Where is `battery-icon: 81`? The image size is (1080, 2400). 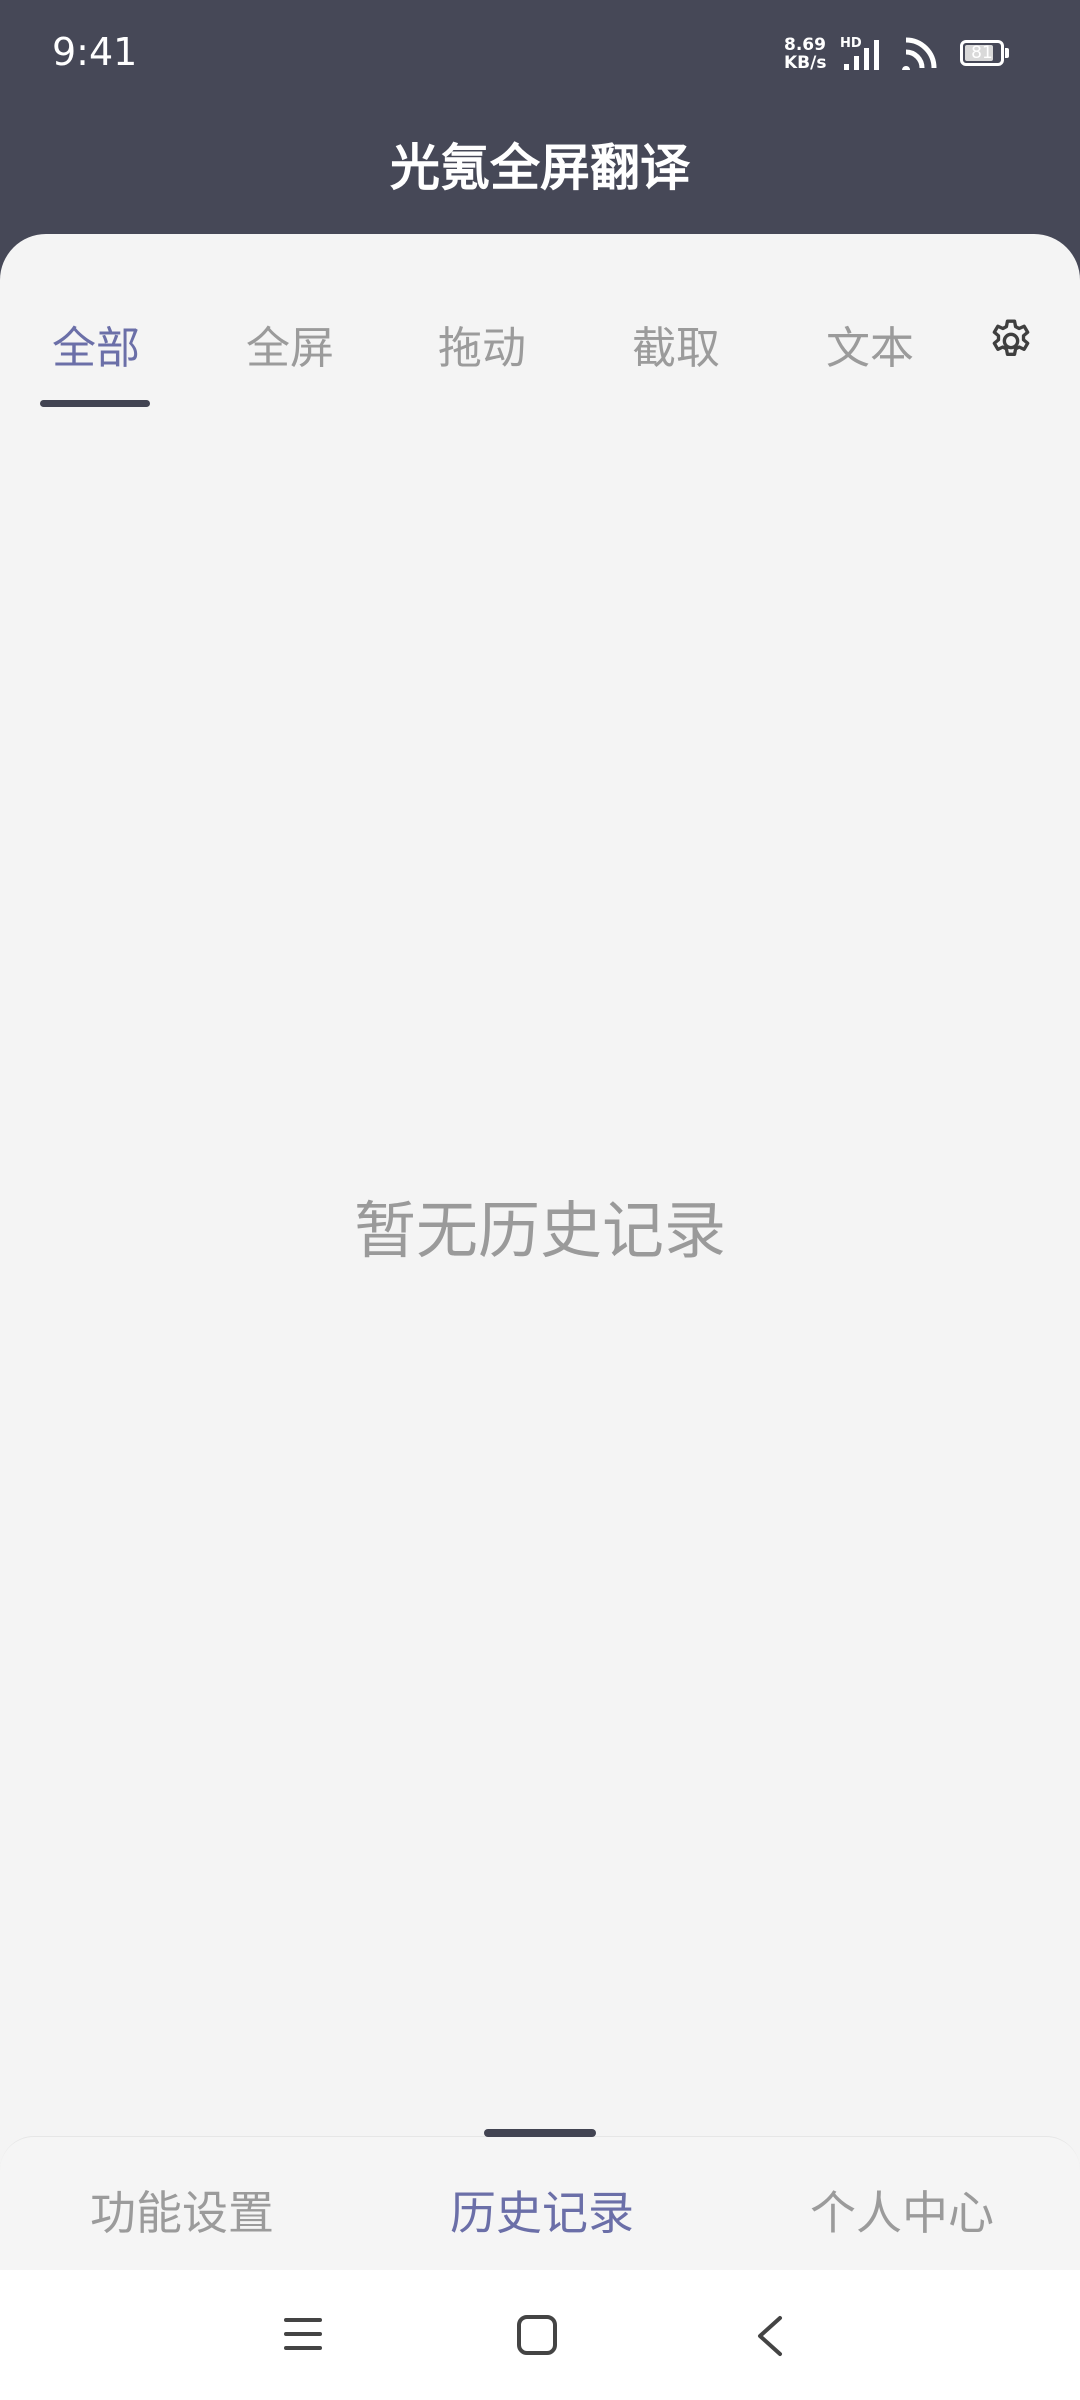
battery-icon: 81 is located at coordinates (982, 53).